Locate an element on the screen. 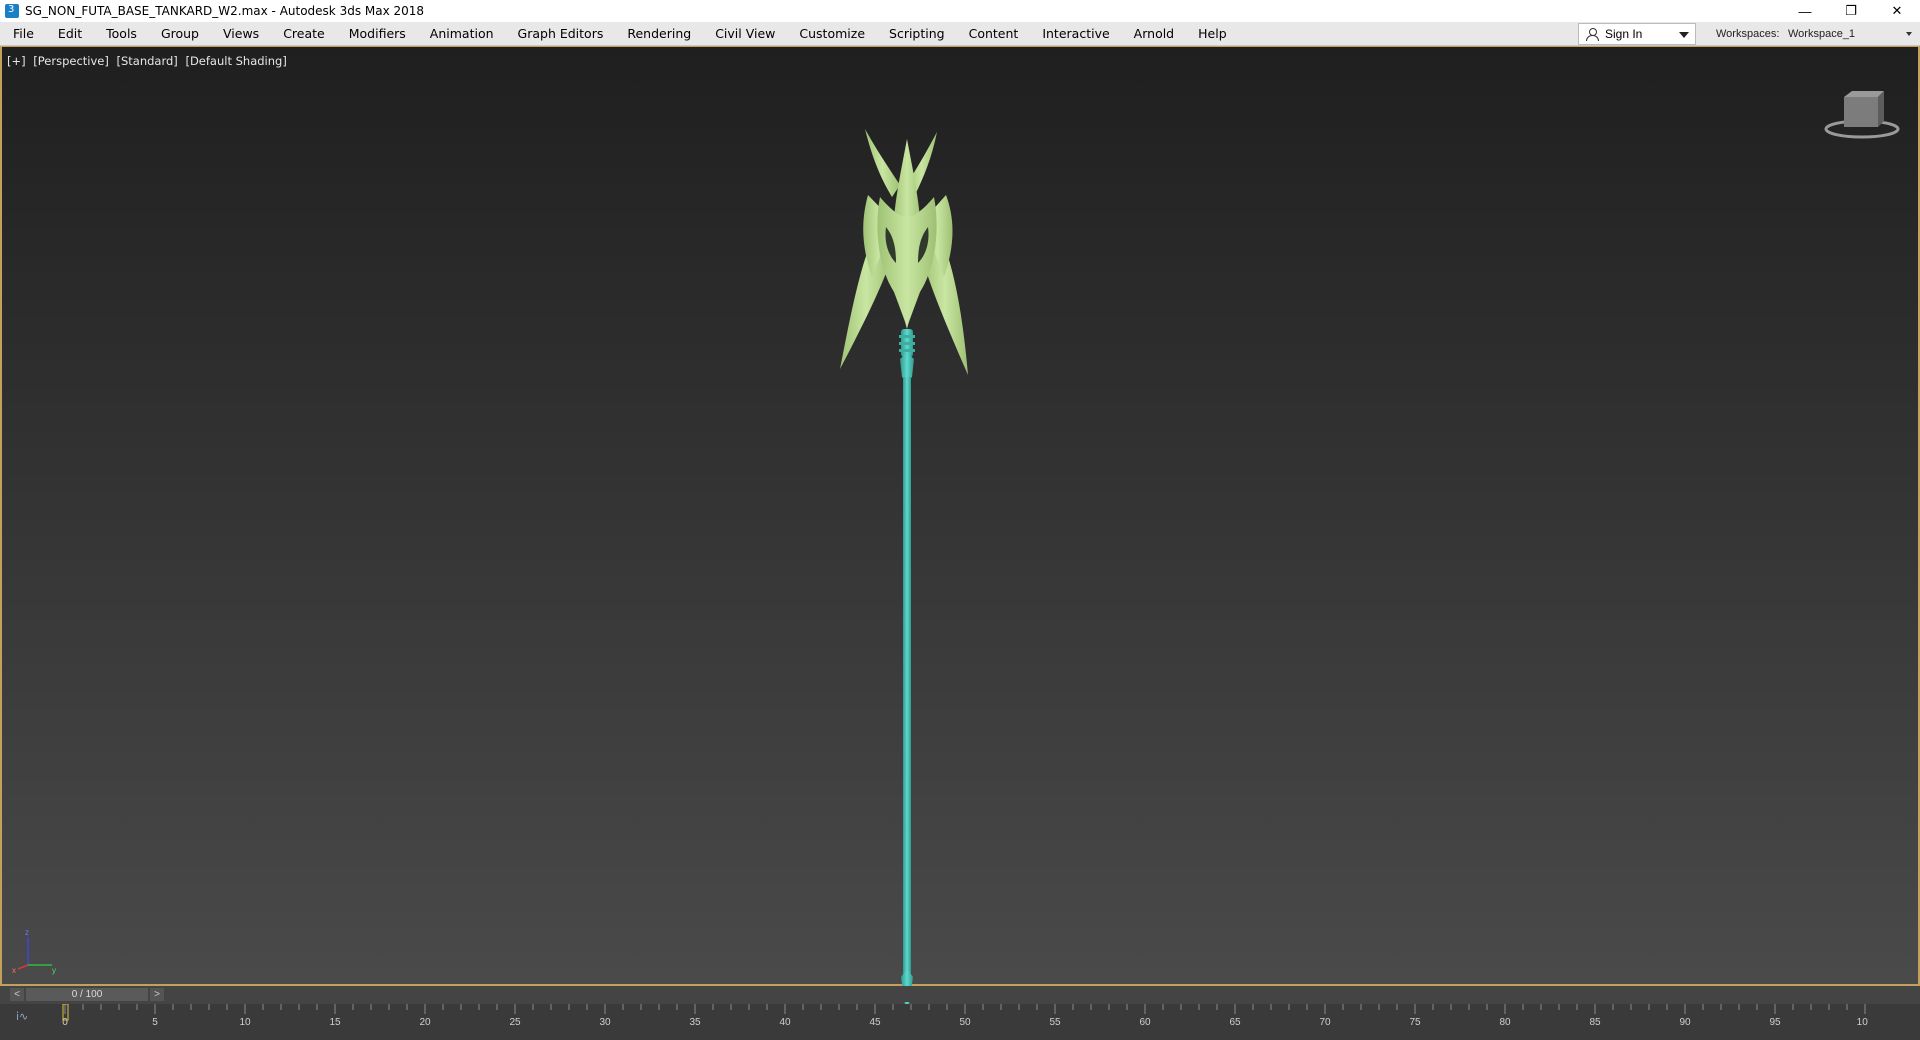 This screenshot has width=1920, height=1040. time-slider: 0 / 100 is located at coordinates (87, 994).